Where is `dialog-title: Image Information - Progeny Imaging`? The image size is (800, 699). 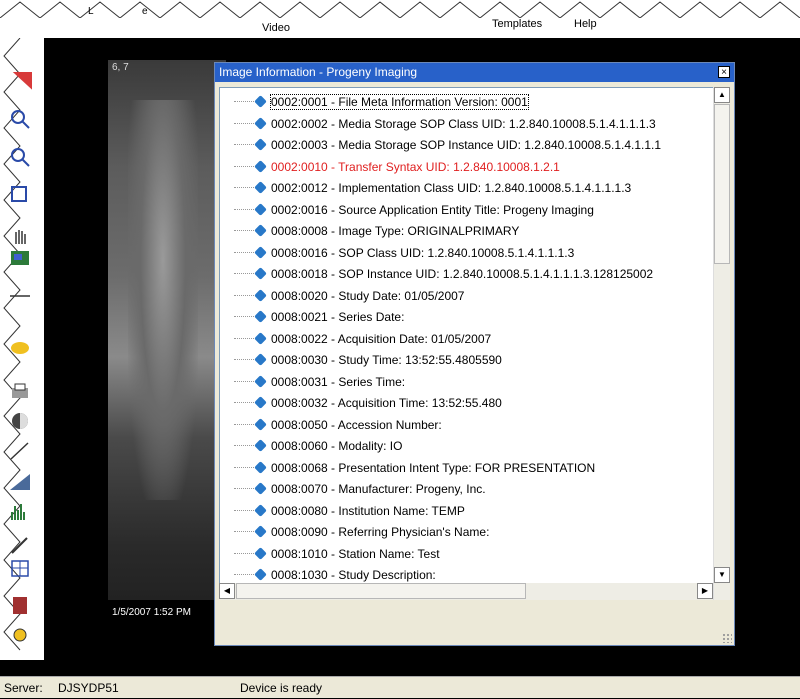
dialog-title: Image Information - Progeny Imaging is located at coordinates (318, 72).